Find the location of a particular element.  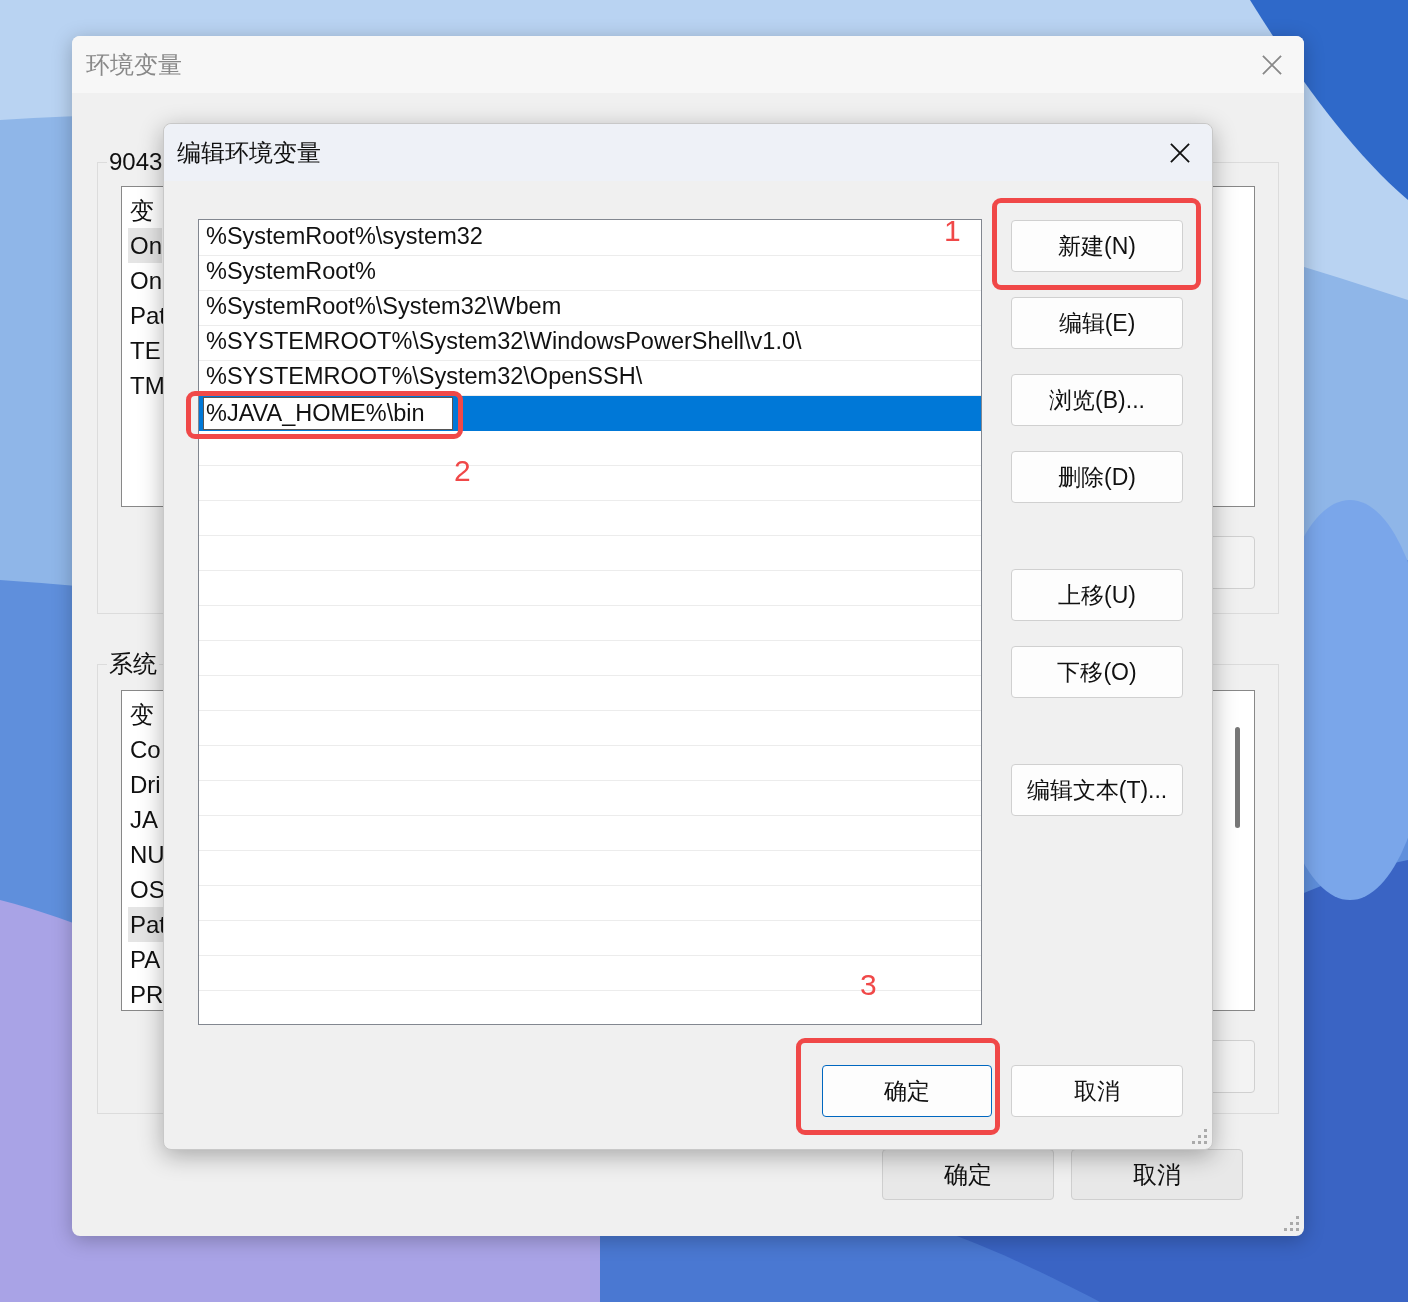

list-item: %SystemRoot%\System32\Wbem is located at coordinates (384, 307).